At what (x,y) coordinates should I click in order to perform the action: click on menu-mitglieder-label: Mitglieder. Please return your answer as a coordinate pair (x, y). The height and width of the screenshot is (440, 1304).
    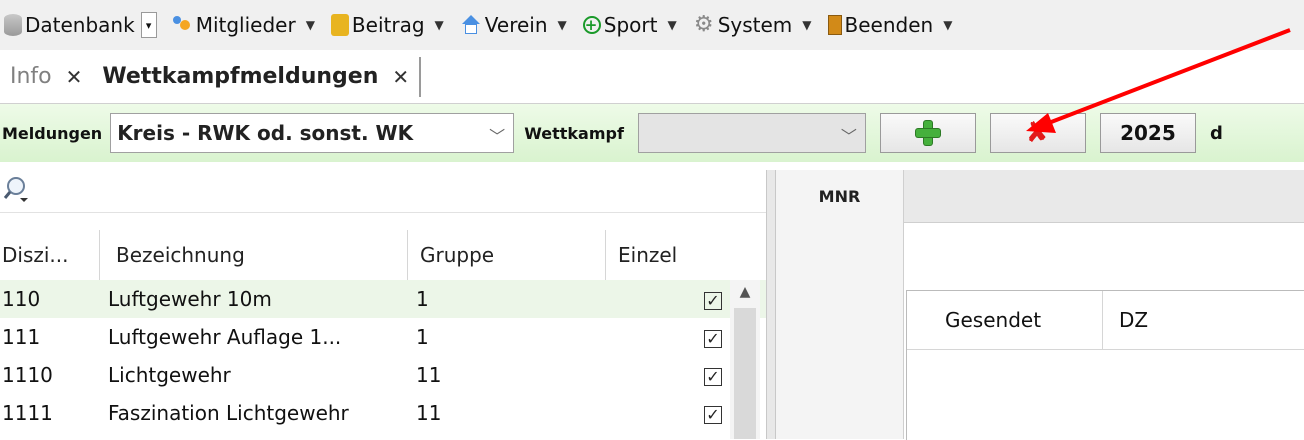
    Looking at the image, I should click on (245, 25).